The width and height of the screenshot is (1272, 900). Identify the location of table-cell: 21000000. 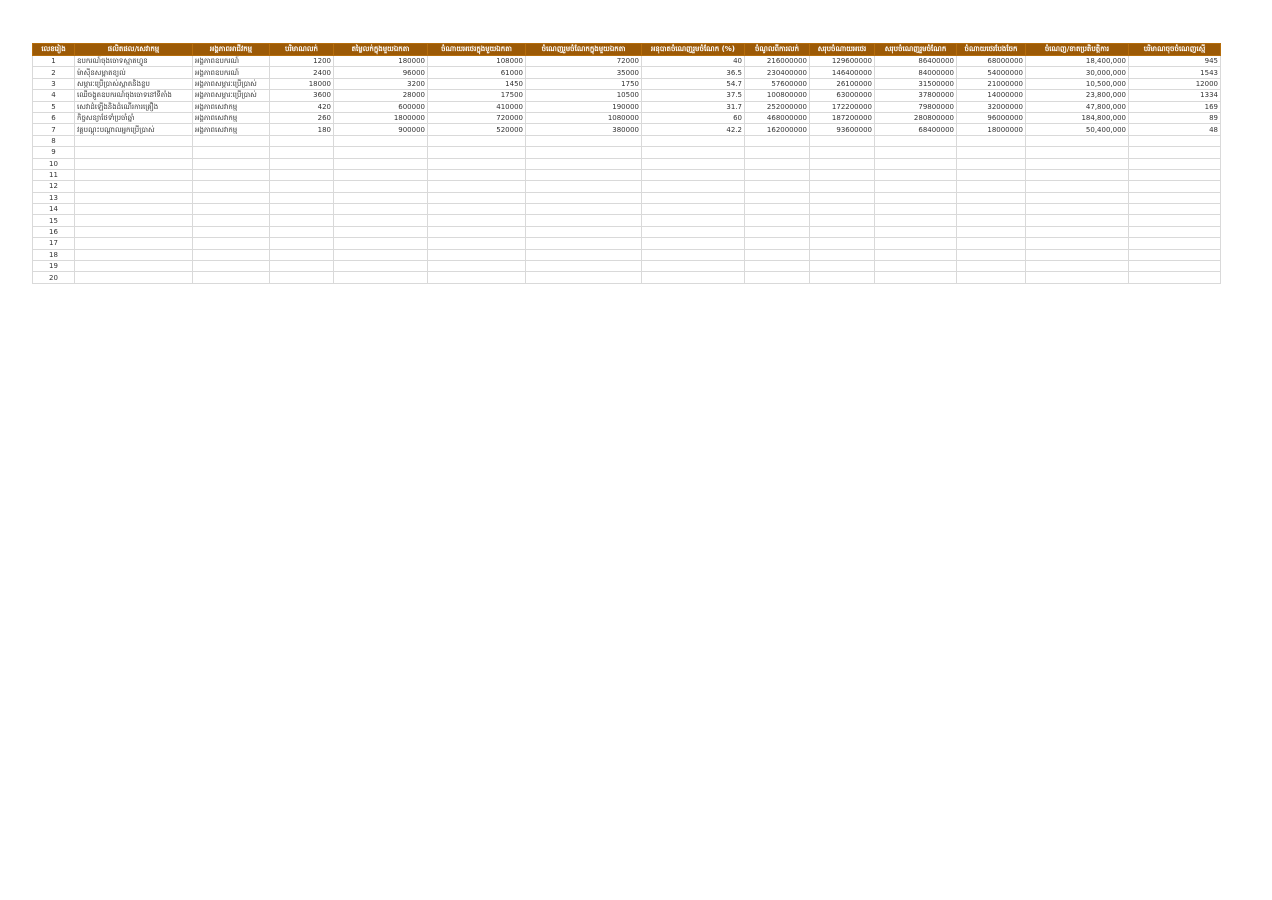
(991, 84).